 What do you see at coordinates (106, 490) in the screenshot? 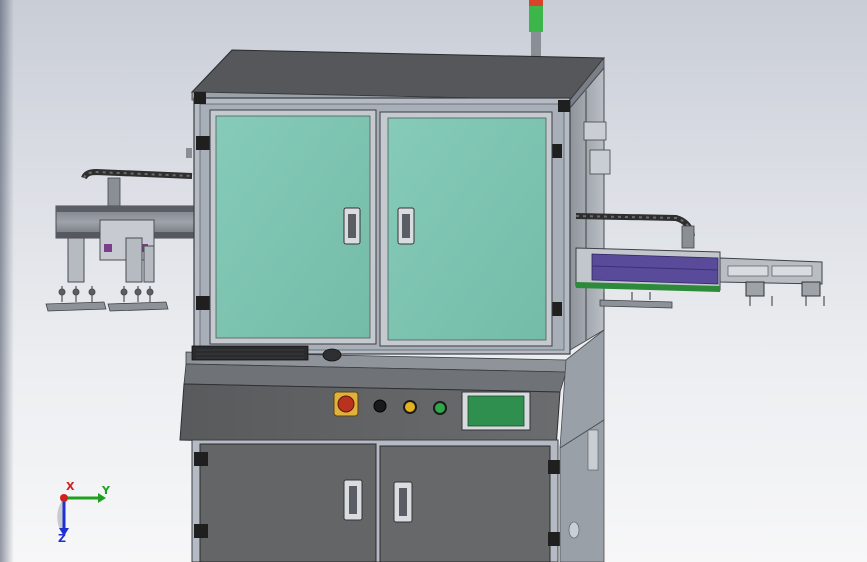
I see `axis-y-label: Y` at bounding box center [106, 490].